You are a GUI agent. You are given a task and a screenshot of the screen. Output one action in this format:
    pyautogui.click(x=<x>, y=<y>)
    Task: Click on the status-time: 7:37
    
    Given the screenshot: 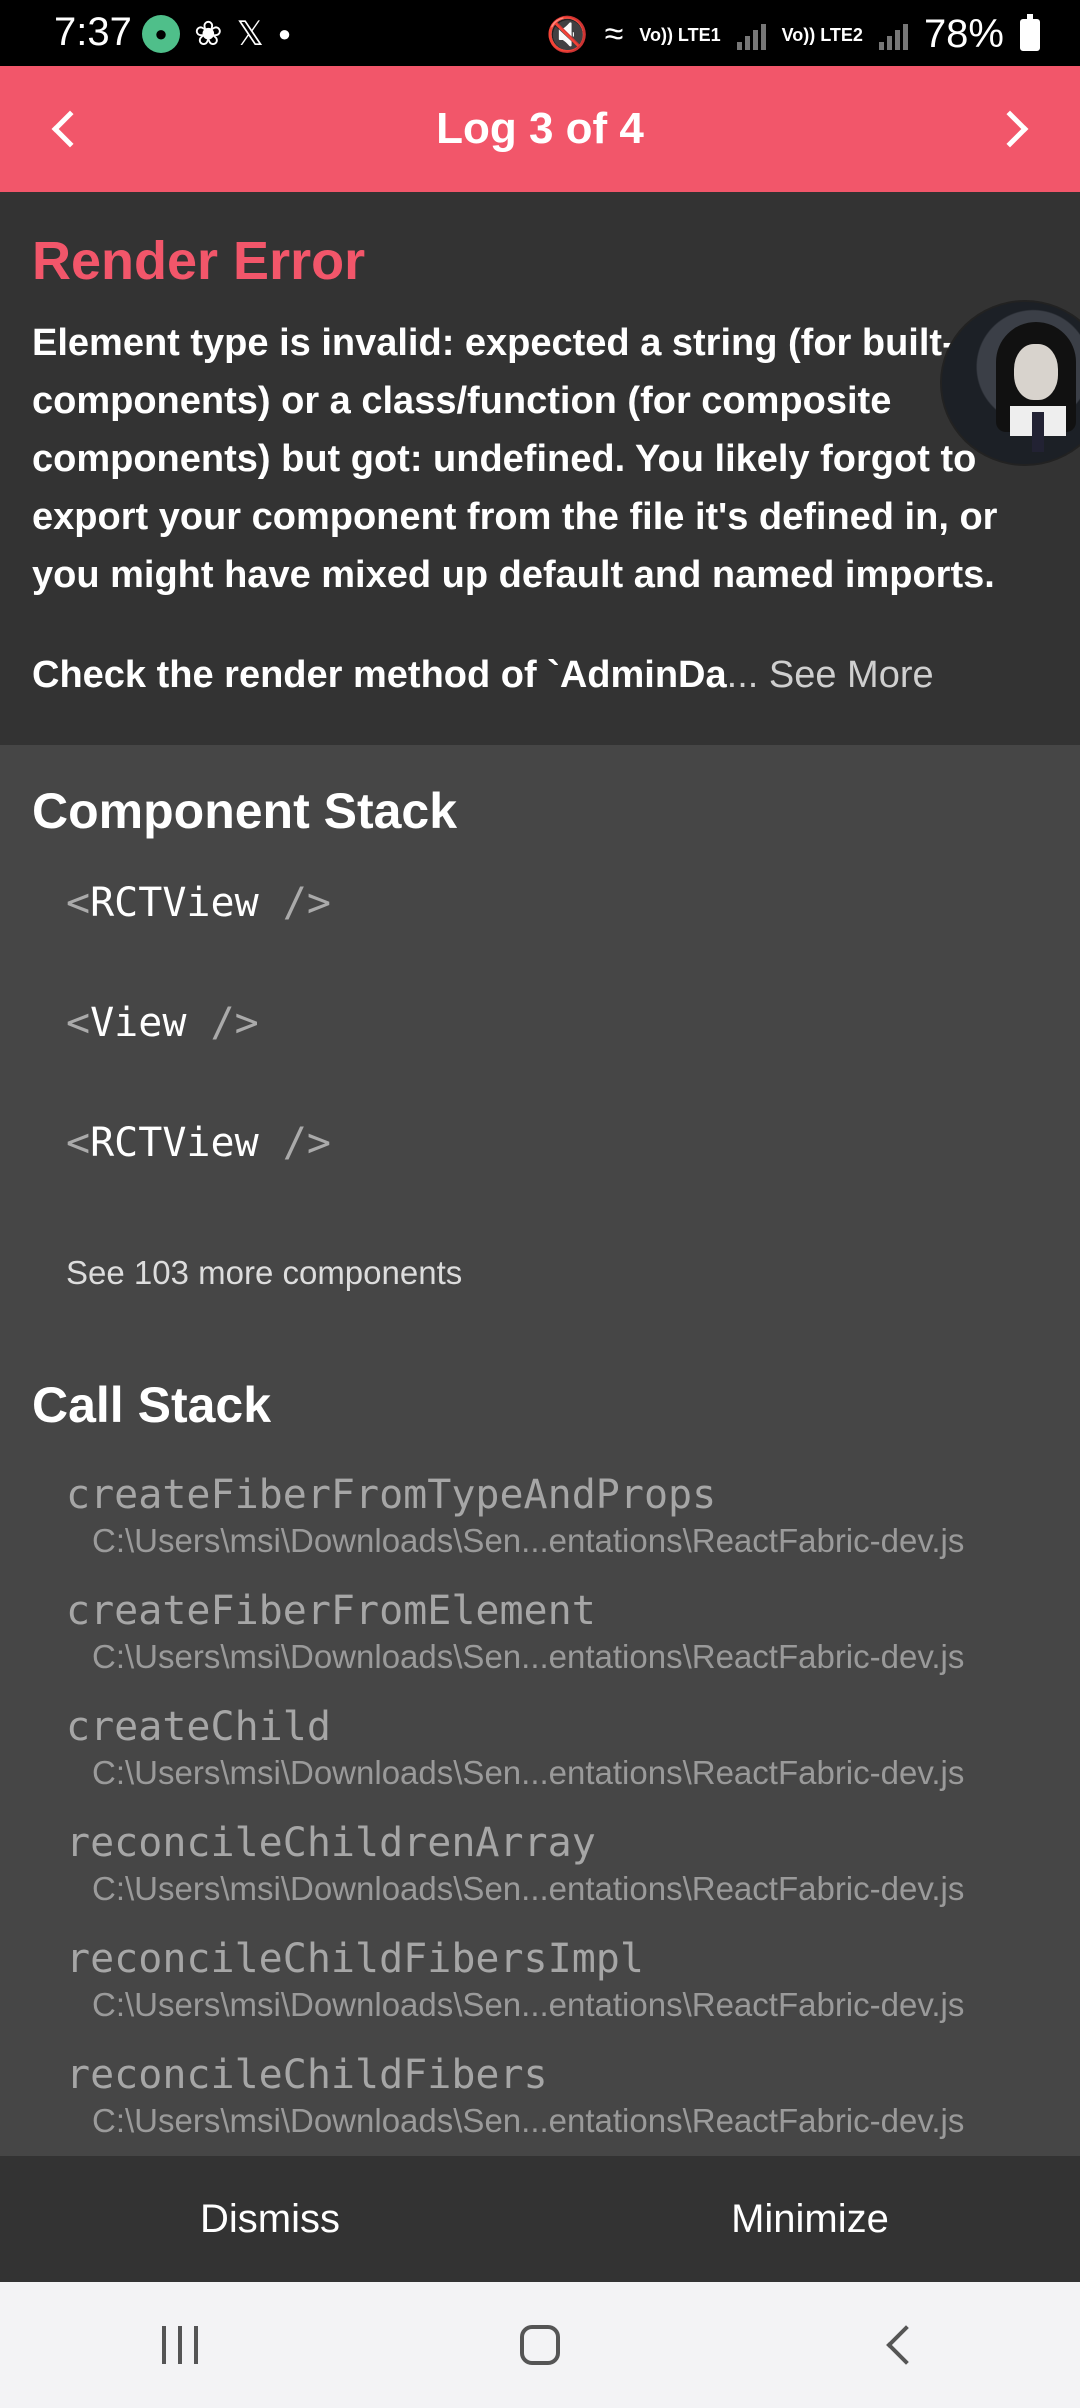 What is the action you would take?
    pyautogui.click(x=93, y=32)
    